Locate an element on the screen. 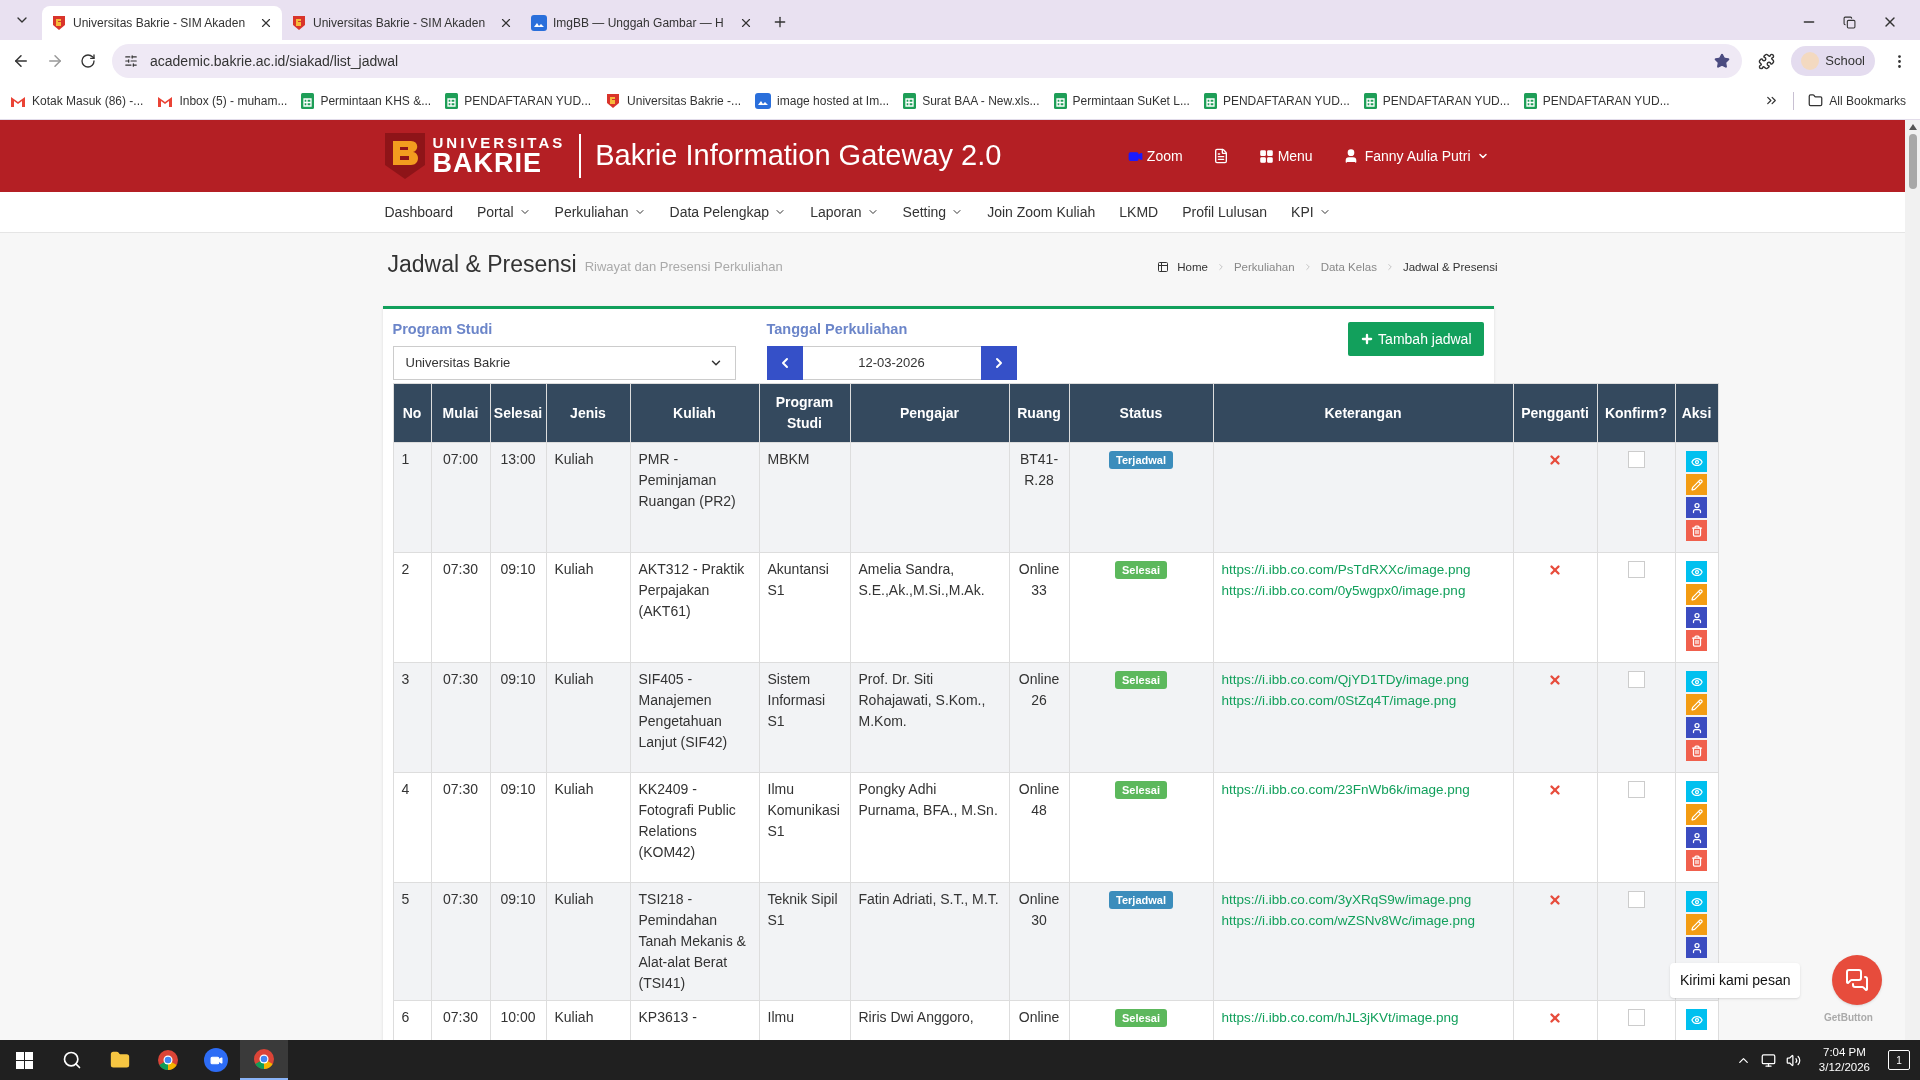 The height and width of the screenshot is (1080, 1920). nav-item: LKMD is located at coordinates (1139, 212).